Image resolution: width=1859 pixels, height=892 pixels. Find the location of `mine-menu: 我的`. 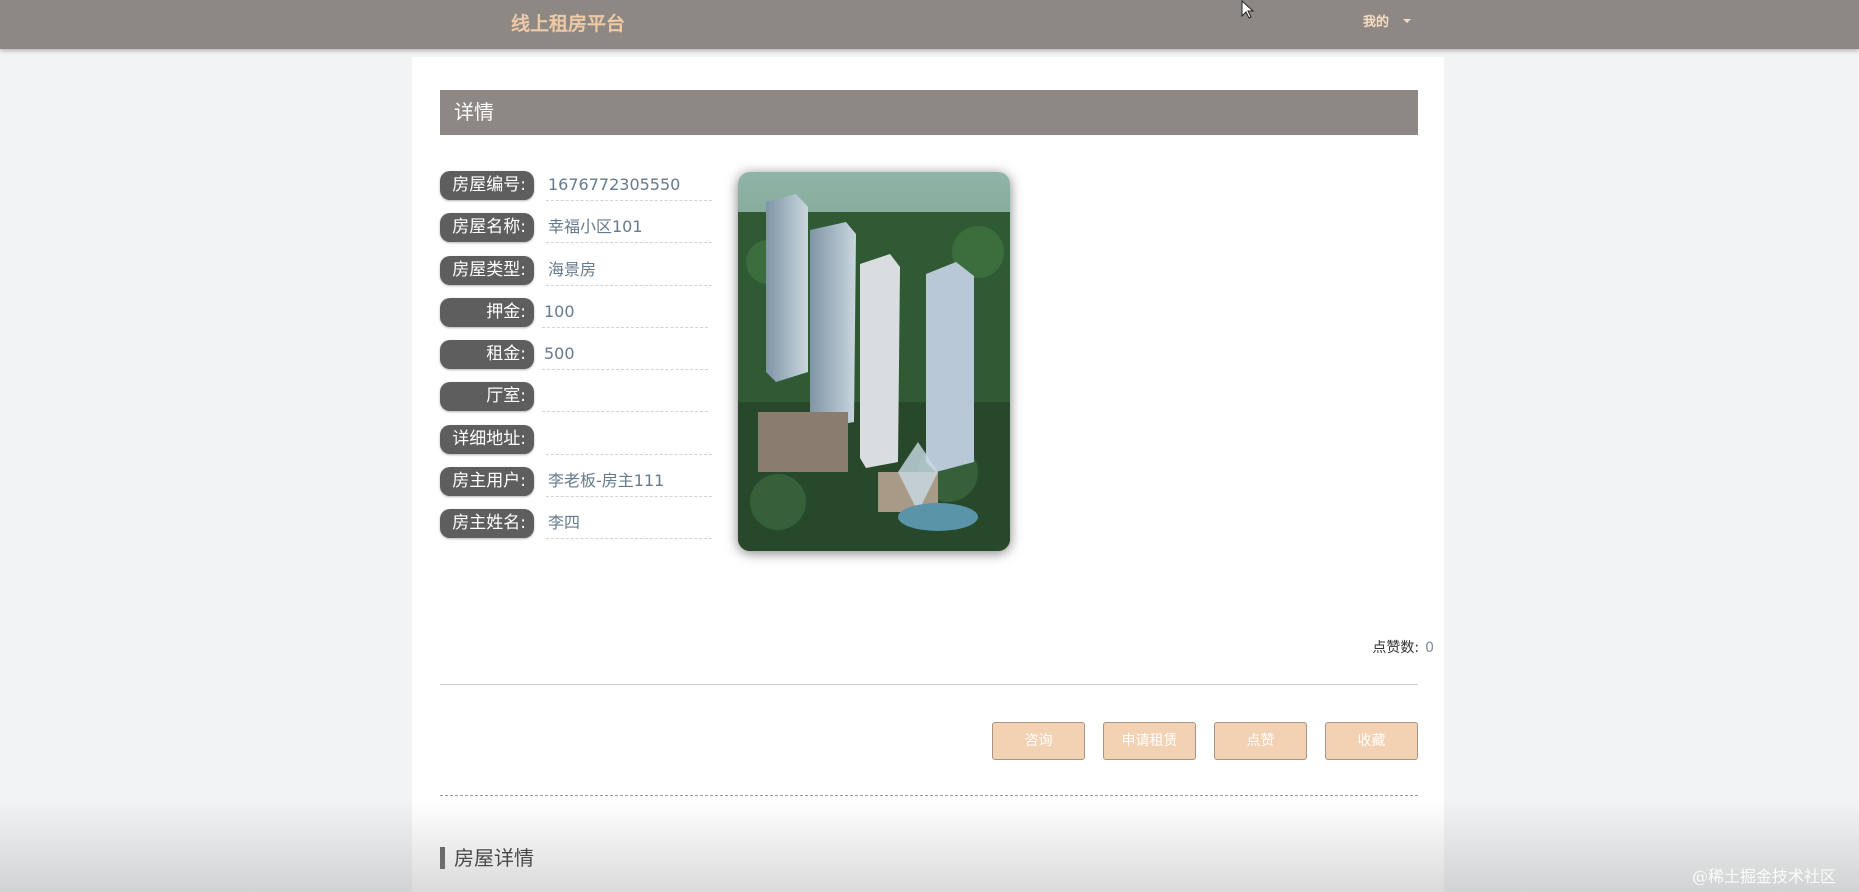

mine-menu: 我的 is located at coordinates (1387, 20).